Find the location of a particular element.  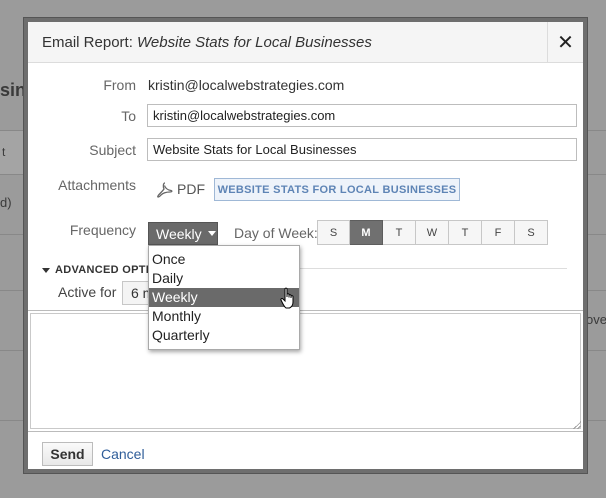

dialog-title-report-name: Website Stats for Local Businesses is located at coordinates (254, 42).